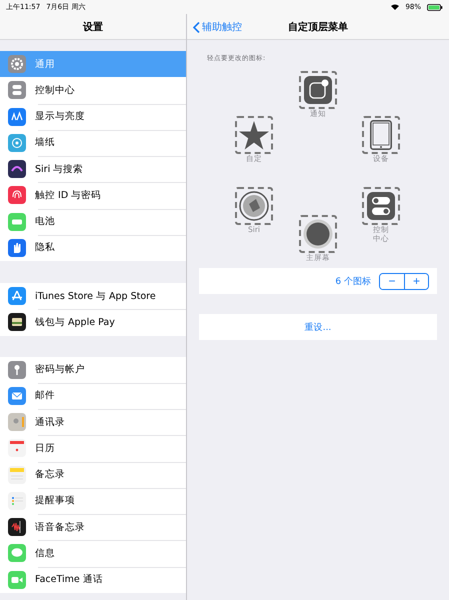  What do you see at coordinates (435, 7) in the screenshot?
I see `battery-icon` at bounding box center [435, 7].